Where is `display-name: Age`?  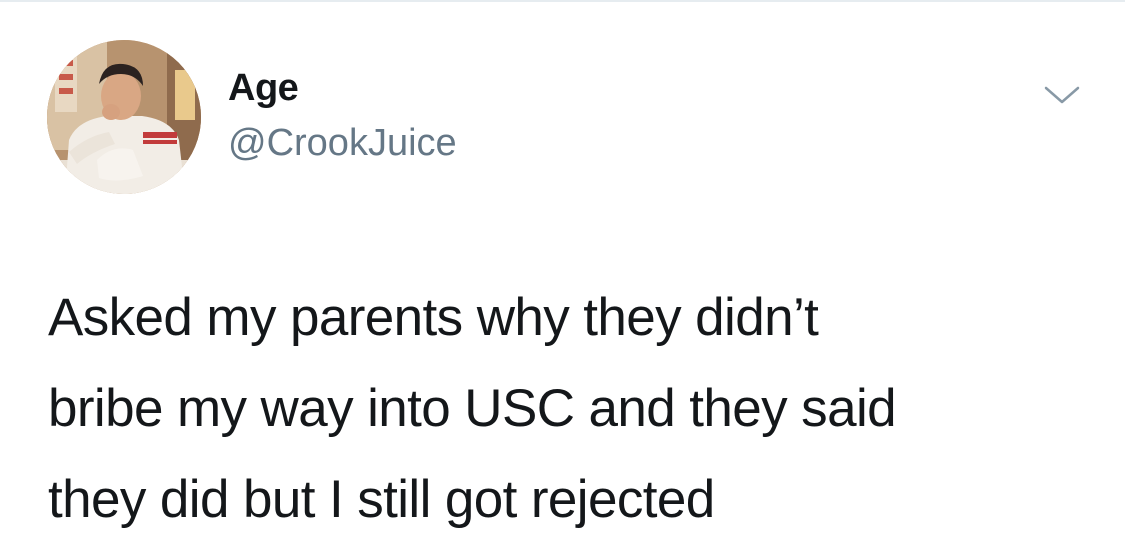 display-name: Age is located at coordinates (263, 88).